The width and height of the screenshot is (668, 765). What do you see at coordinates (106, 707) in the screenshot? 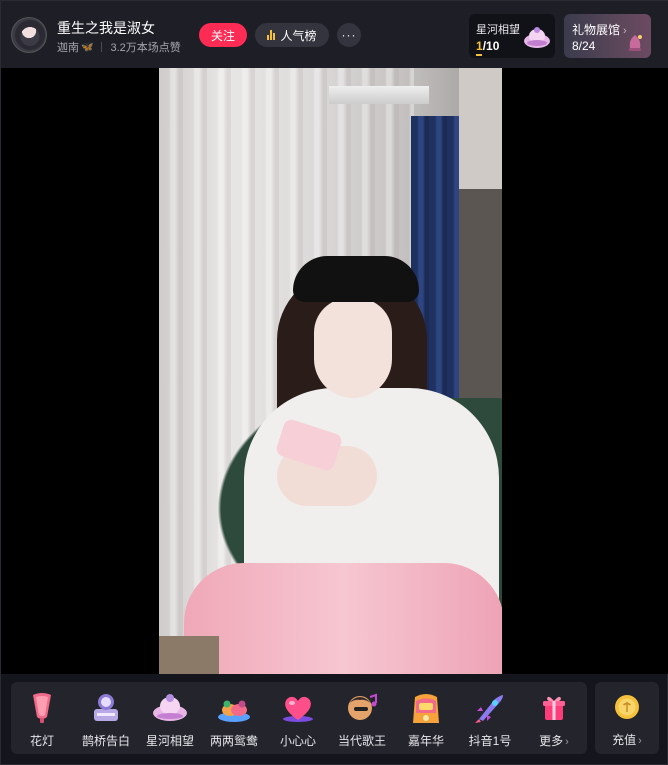
I see `magpie-bridge-icon` at bounding box center [106, 707].